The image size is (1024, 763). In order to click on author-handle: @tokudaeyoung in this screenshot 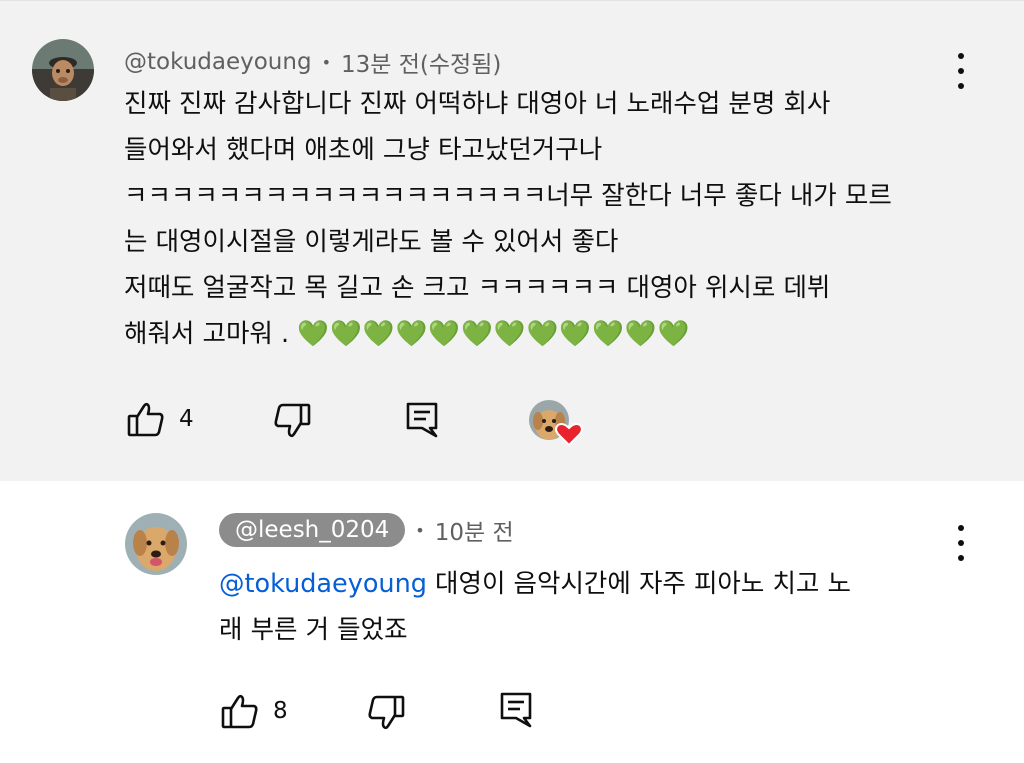, I will do `click(218, 62)`.